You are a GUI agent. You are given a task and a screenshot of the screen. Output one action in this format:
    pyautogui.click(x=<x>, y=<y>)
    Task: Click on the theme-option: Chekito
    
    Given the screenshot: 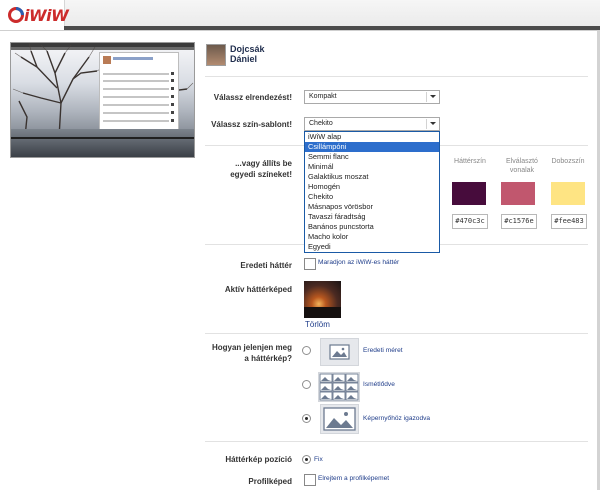 What is the action you would take?
    pyautogui.click(x=372, y=197)
    